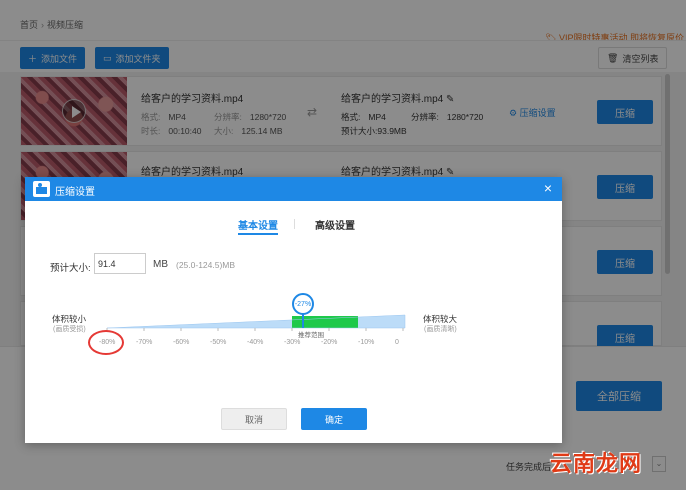 This screenshot has height=490, width=686. Describe the element at coordinates (144, 342) in the screenshot. I see `slider-tick-label: -70%` at that location.